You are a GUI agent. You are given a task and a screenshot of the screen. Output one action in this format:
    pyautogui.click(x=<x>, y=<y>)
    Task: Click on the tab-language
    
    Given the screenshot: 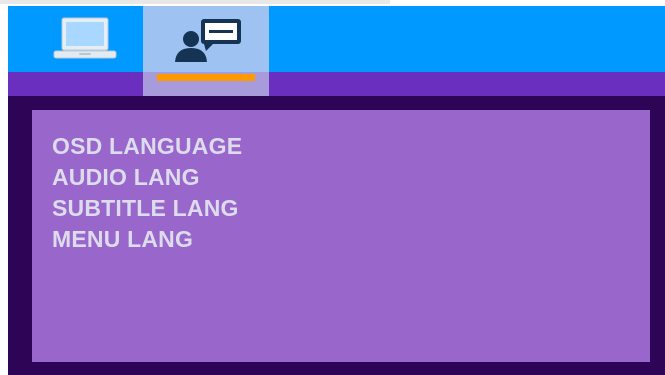 What is the action you would take?
    pyautogui.click(x=206, y=51)
    